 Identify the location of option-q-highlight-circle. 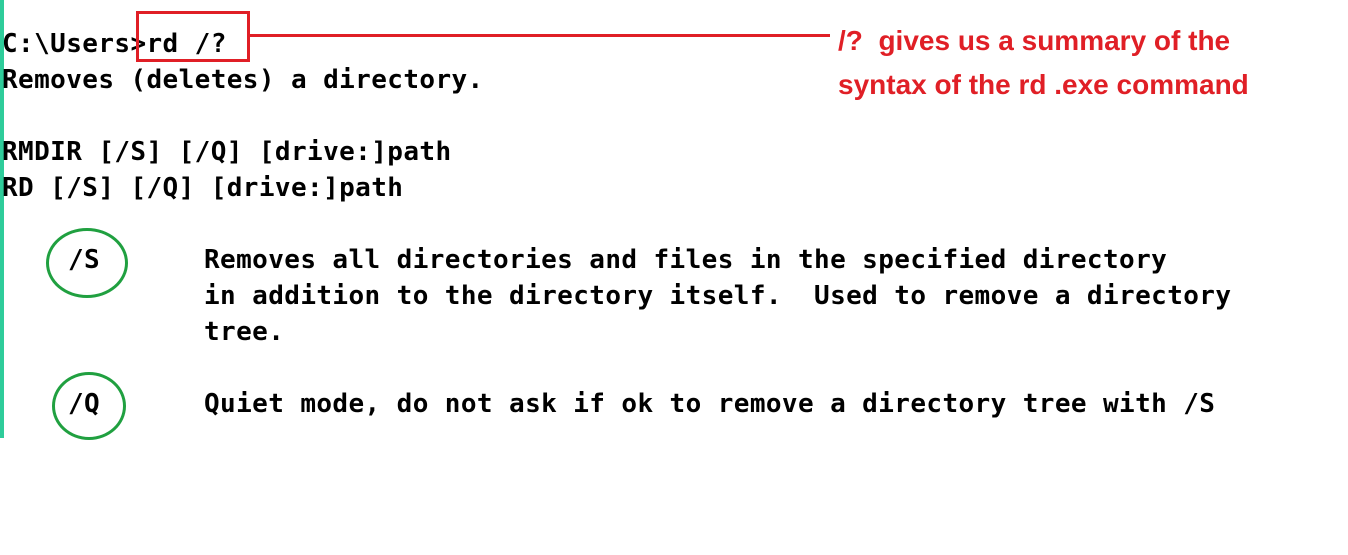
(89, 406).